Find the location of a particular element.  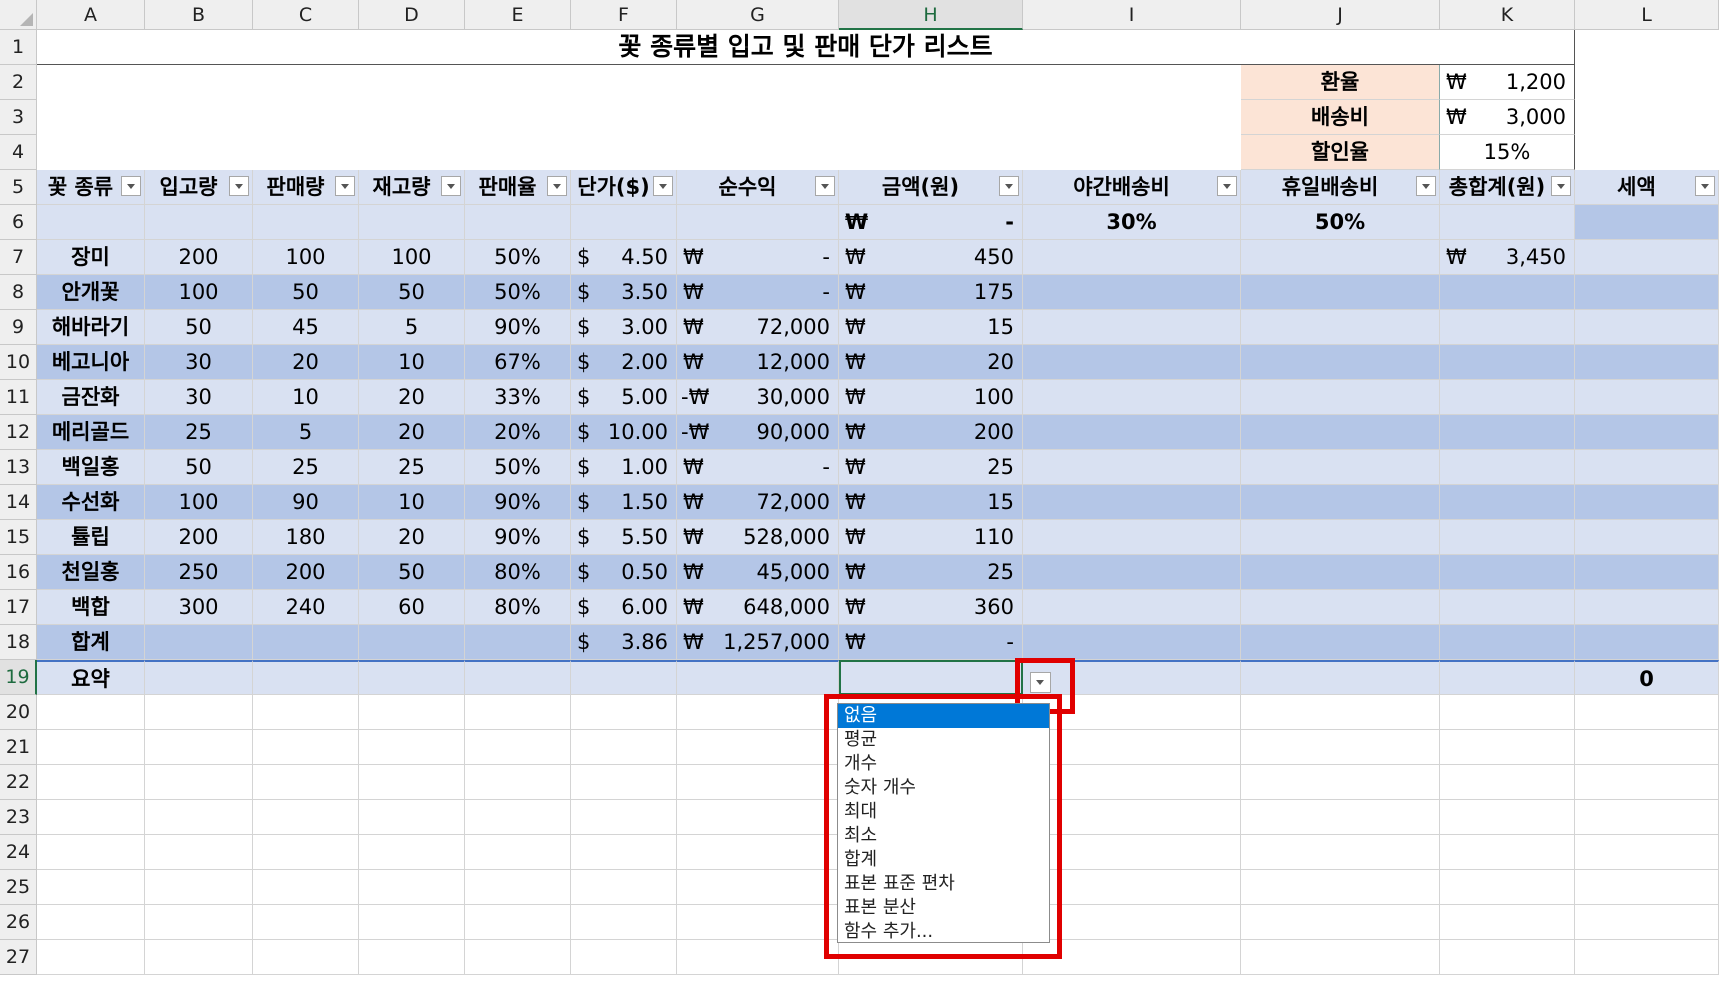

column-header-k: K is located at coordinates (1507, 15).